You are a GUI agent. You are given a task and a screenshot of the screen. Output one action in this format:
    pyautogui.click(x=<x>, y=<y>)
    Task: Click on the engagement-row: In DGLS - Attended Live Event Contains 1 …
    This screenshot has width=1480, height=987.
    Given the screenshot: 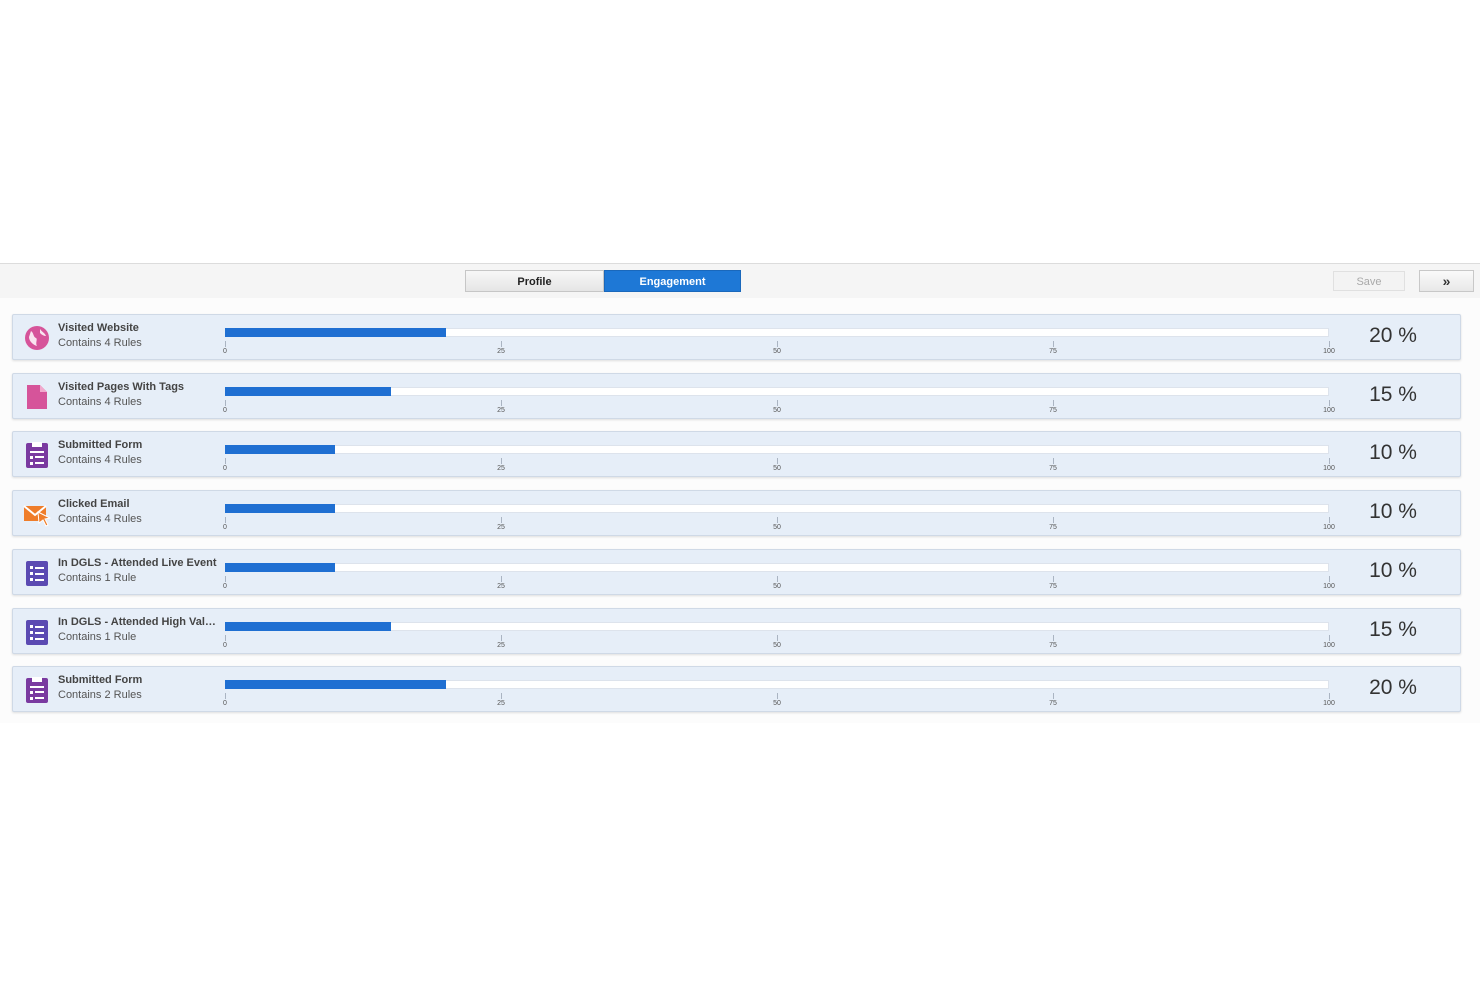 What is the action you would take?
    pyautogui.click(x=736, y=571)
    